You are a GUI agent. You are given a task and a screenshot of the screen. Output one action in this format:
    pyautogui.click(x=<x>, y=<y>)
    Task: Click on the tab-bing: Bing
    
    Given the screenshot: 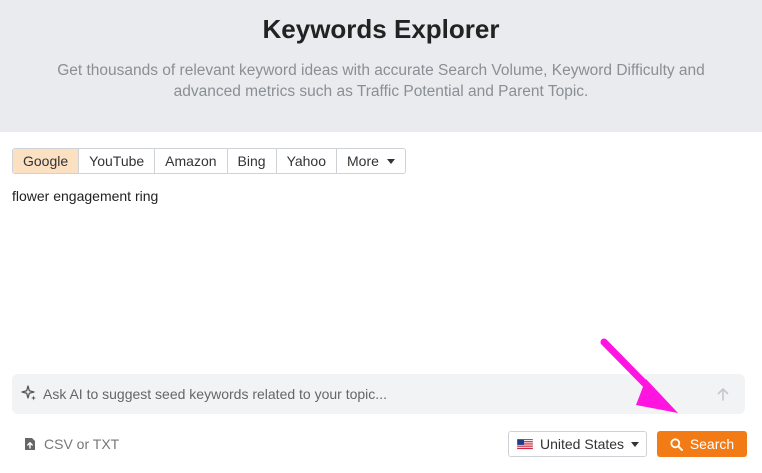 What is the action you would take?
    pyautogui.click(x=252, y=161)
    